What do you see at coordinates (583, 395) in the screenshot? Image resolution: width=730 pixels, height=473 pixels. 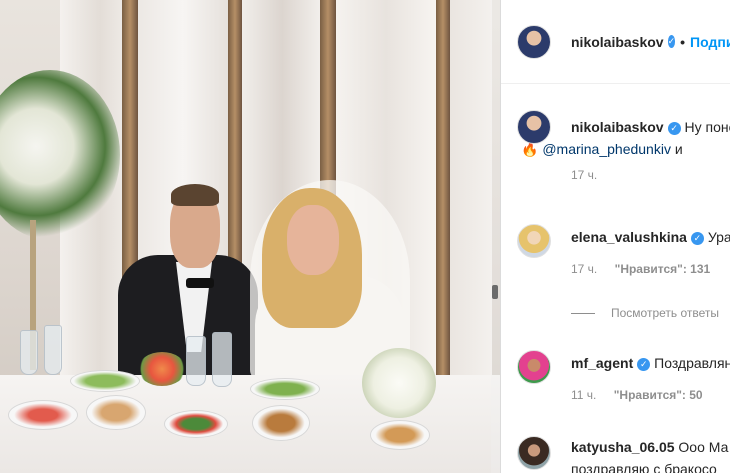 I see `comment-time: 11 ч.` at bounding box center [583, 395].